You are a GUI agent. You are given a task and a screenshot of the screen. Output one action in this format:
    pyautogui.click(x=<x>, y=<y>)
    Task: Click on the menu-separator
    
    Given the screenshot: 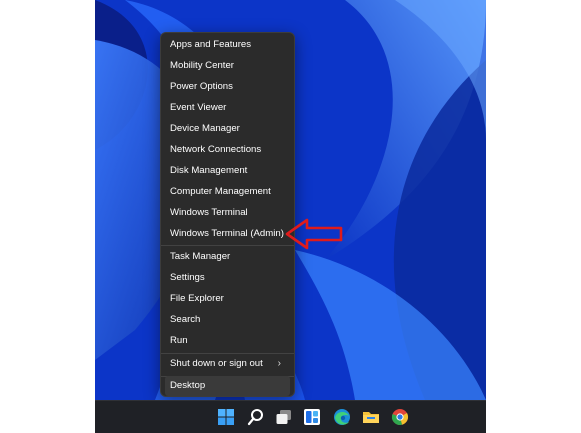 What is the action you would take?
    pyautogui.click(x=227, y=245)
    